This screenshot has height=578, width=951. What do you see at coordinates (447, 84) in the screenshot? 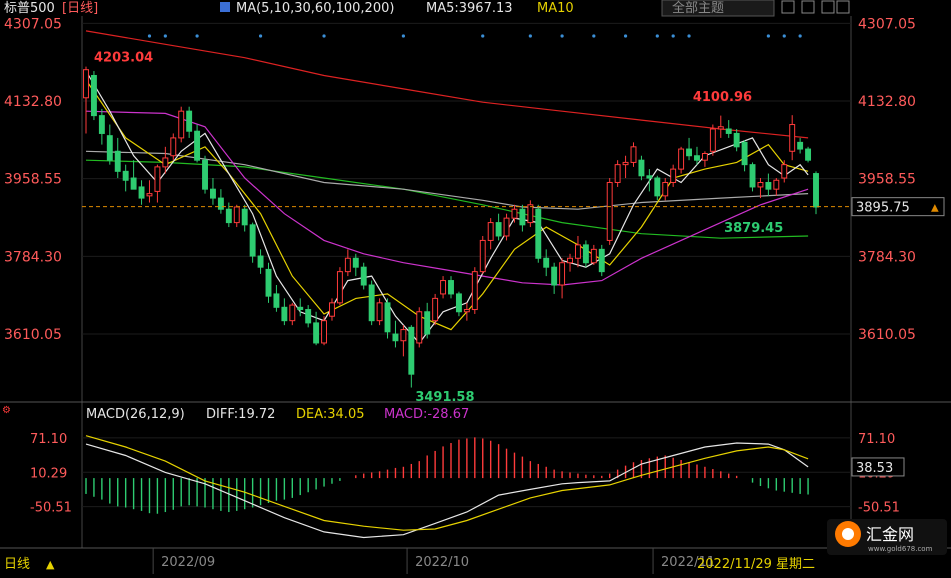
I see `series-ma200` at bounding box center [447, 84].